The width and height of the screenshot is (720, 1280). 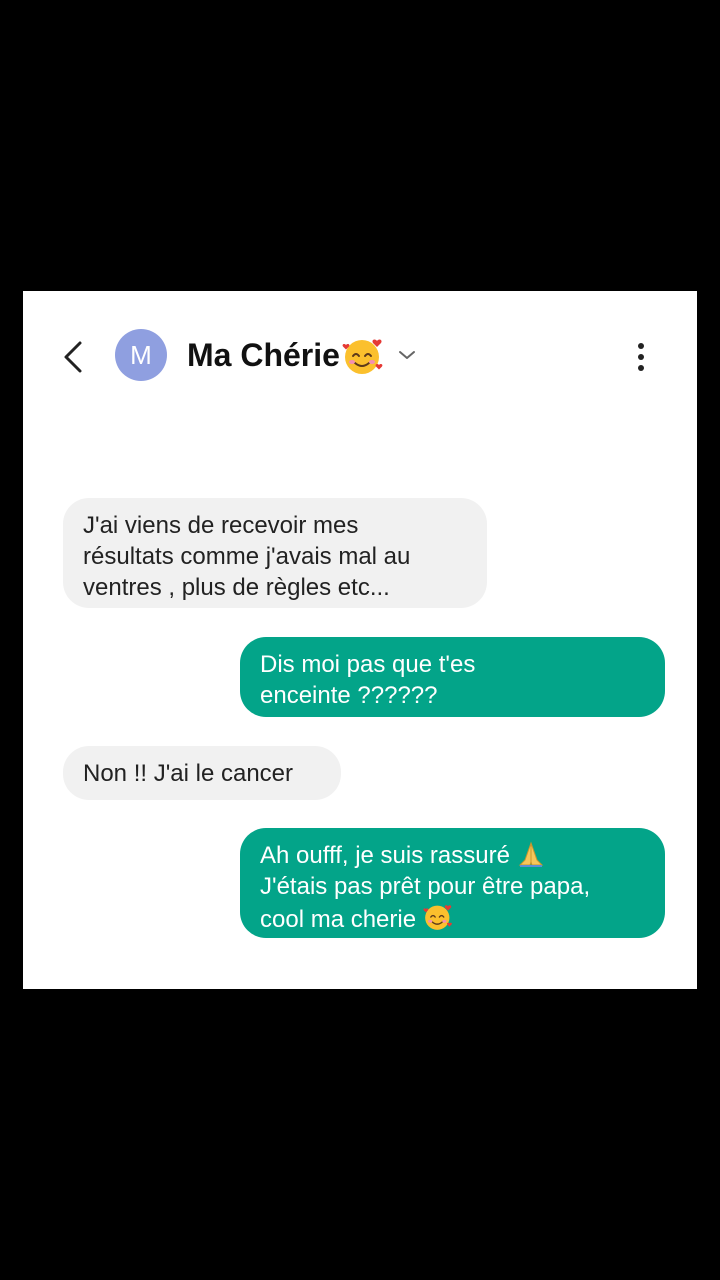 I want to click on more-vertical-icon, so click(x=641, y=357).